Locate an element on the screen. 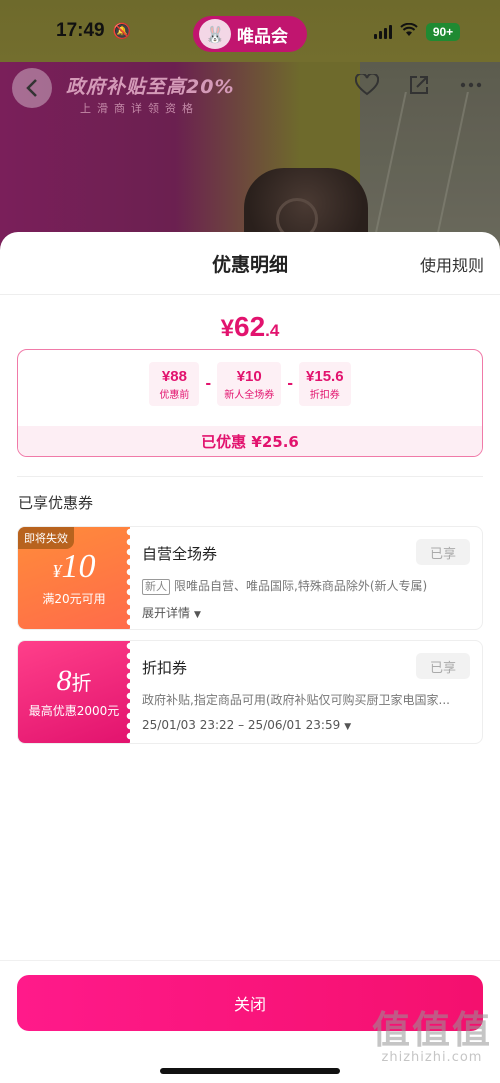  mute-bell-icon: 🔕 is located at coordinates (122, 31).